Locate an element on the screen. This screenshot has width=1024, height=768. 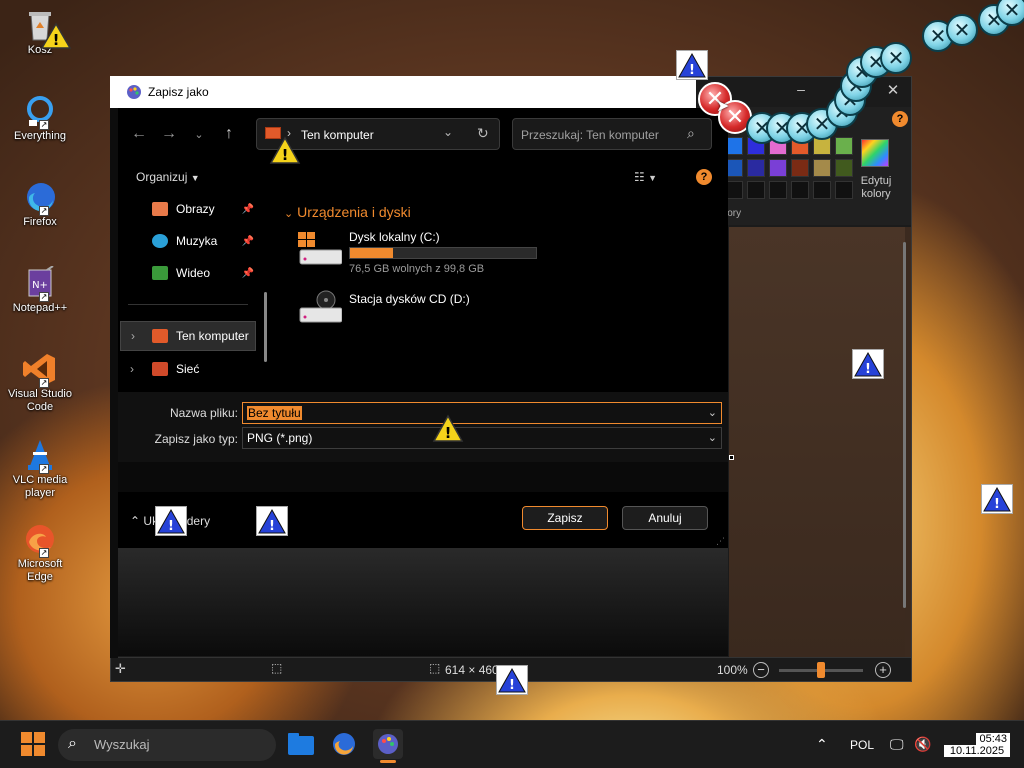
desktop-icon-vscode: ↗ Visual Studio Code is located at coordinates (40, 383).